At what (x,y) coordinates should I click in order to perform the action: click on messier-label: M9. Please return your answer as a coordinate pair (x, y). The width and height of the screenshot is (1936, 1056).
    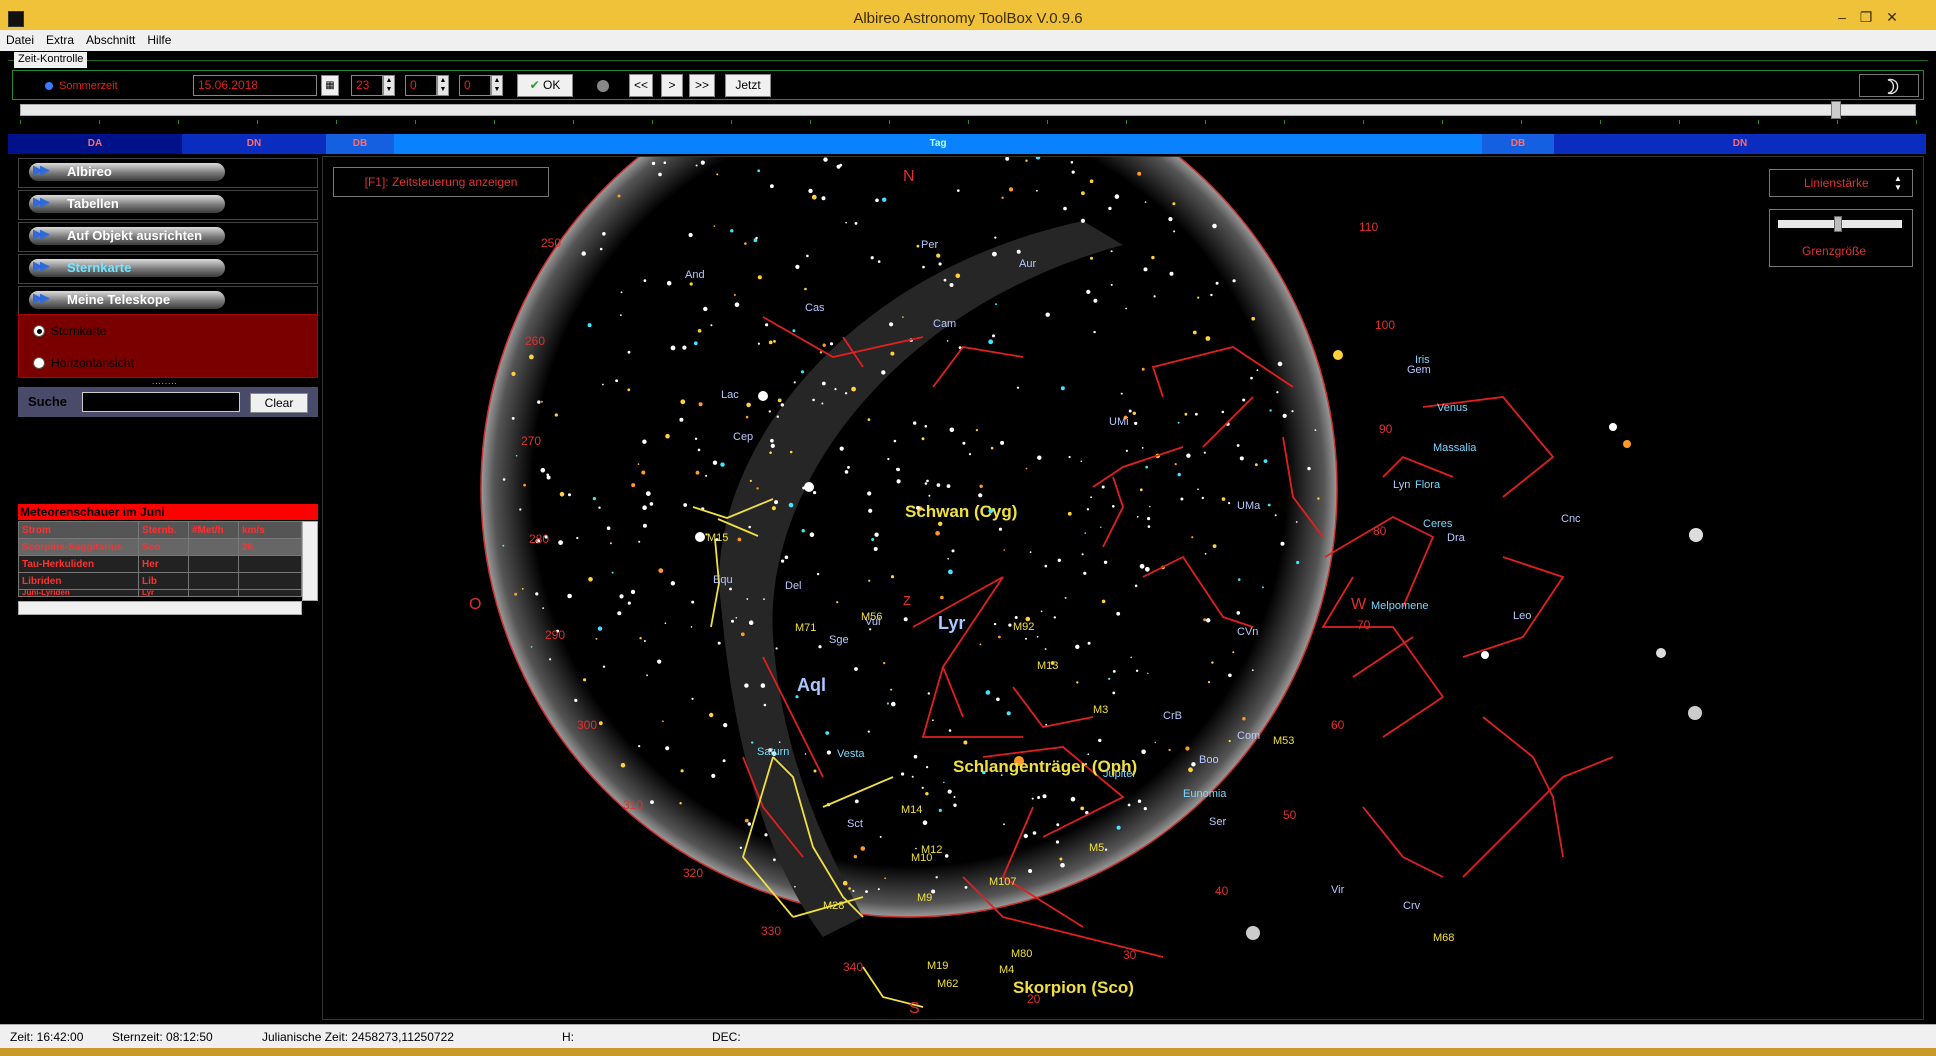
    Looking at the image, I should click on (924, 898).